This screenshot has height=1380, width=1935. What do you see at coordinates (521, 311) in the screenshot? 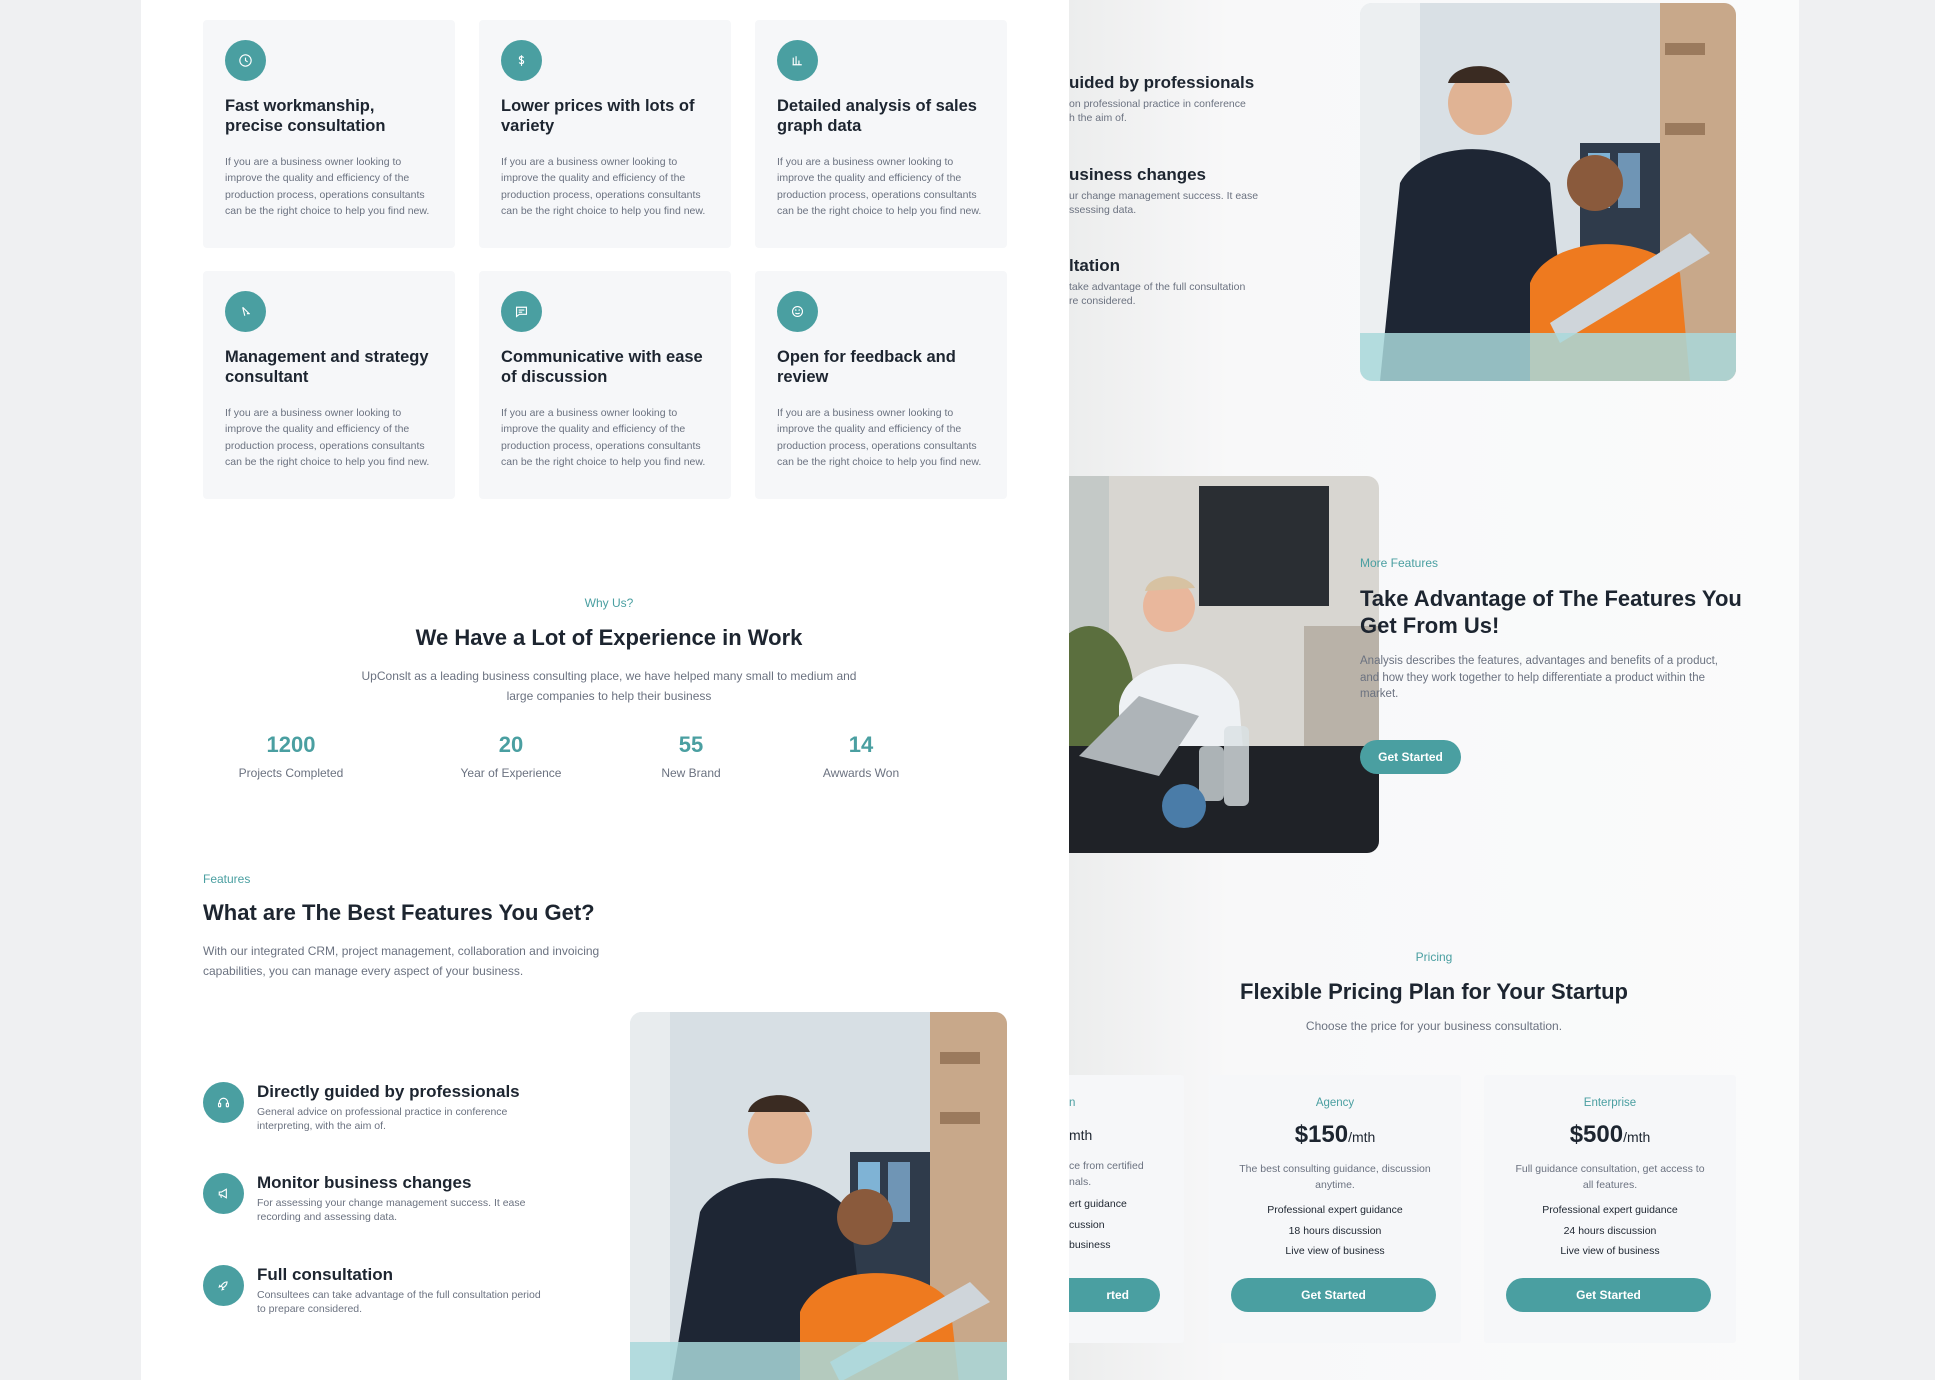
I see `chat-icon` at bounding box center [521, 311].